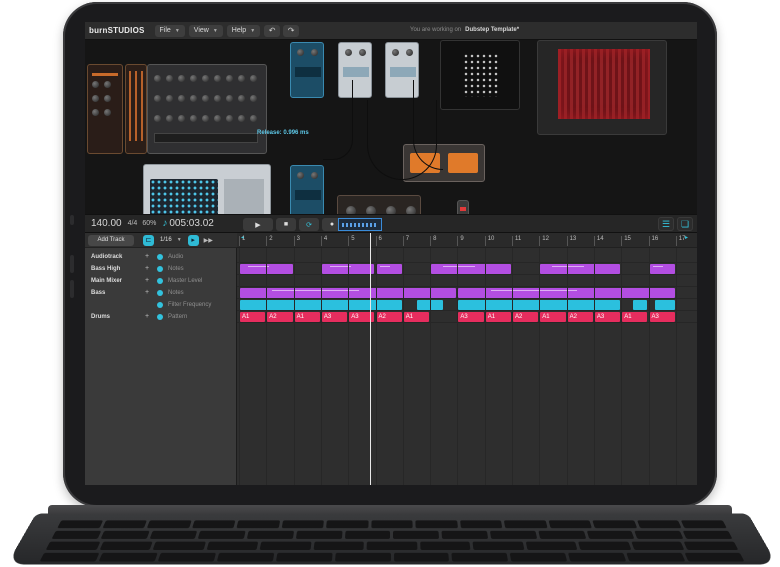 The image size is (780, 567). I want to click on bar-number: 9, so click(460, 241).